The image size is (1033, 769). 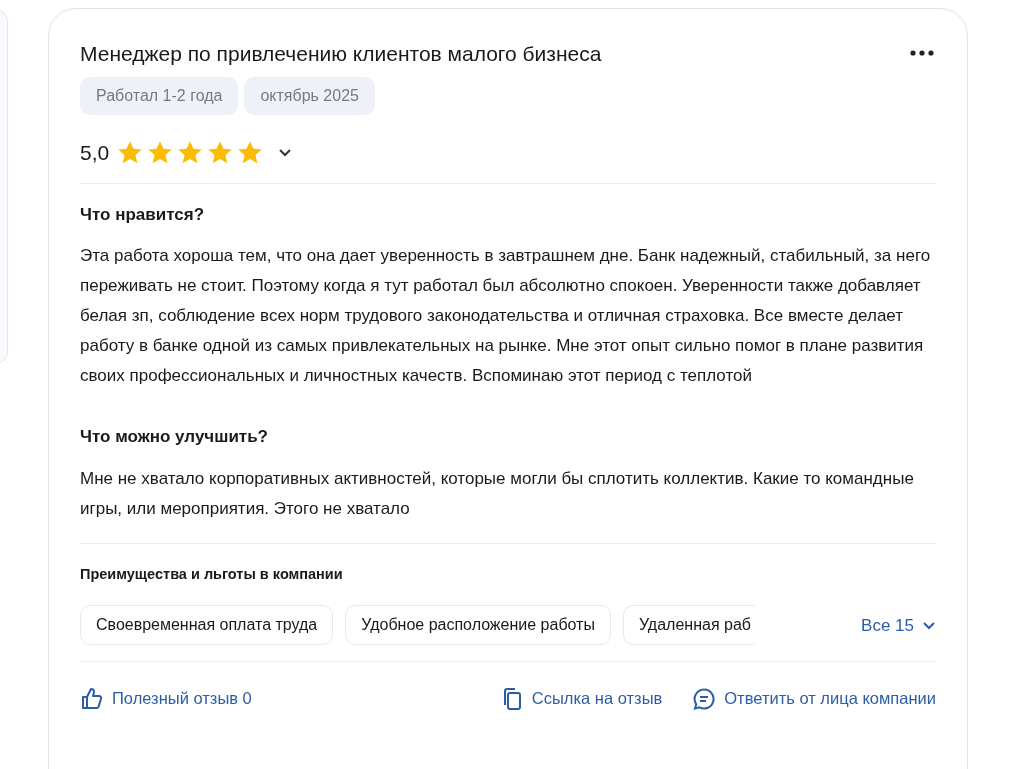 I want to click on show-all-button: Все 15, so click(x=898, y=625).